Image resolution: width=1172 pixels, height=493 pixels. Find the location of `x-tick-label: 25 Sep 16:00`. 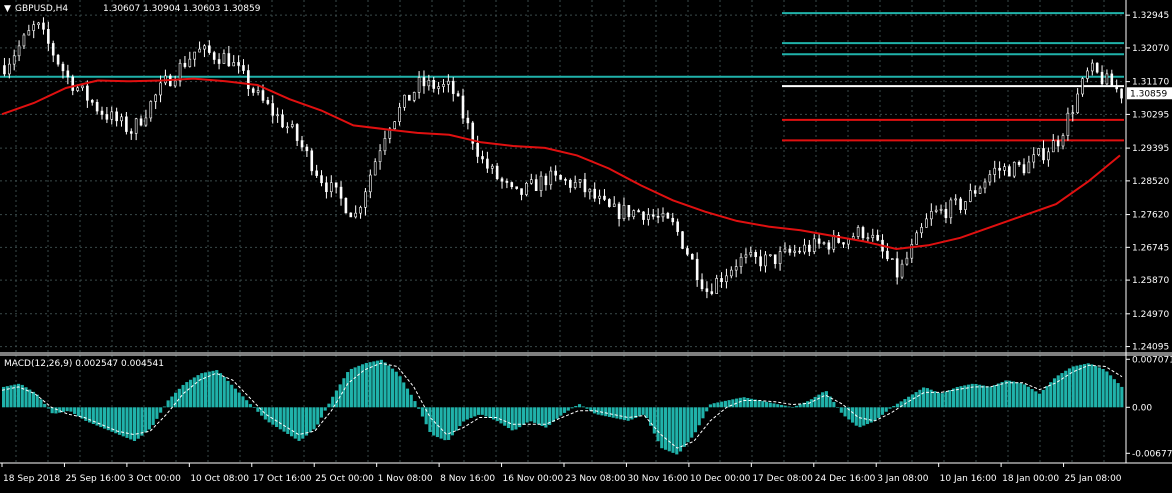

x-tick-label: 25 Sep 16:00 is located at coordinates (95, 479).